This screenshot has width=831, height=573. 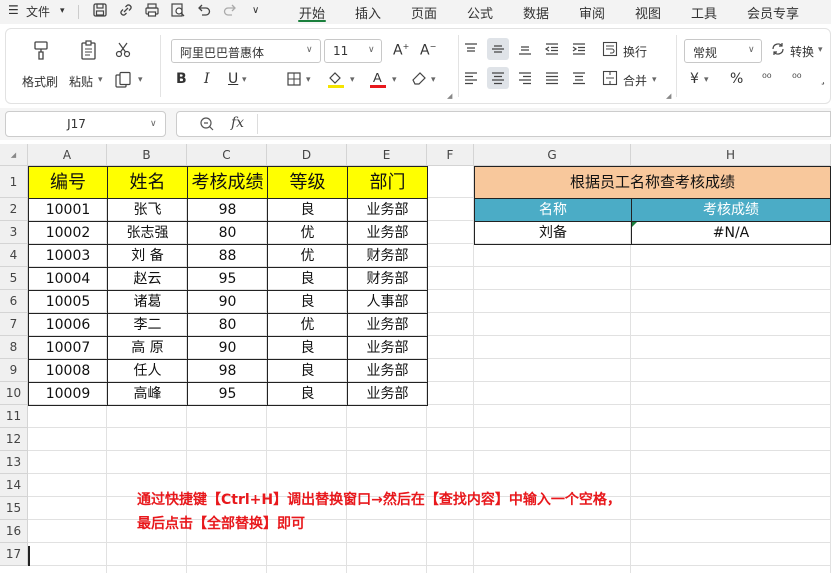 What do you see at coordinates (68, 182) in the screenshot?
I see `table-header-cell: 编号` at bounding box center [68, 182].